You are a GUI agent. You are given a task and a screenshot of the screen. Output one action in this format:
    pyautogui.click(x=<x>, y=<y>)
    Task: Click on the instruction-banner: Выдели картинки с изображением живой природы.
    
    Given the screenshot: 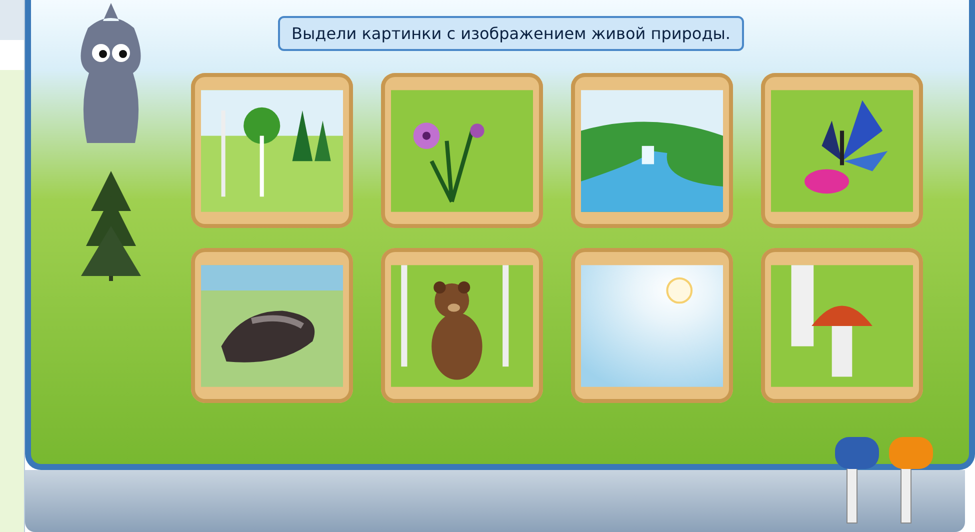 What is the action you would take?
    pyautogui.click(x=511, y=33)
    